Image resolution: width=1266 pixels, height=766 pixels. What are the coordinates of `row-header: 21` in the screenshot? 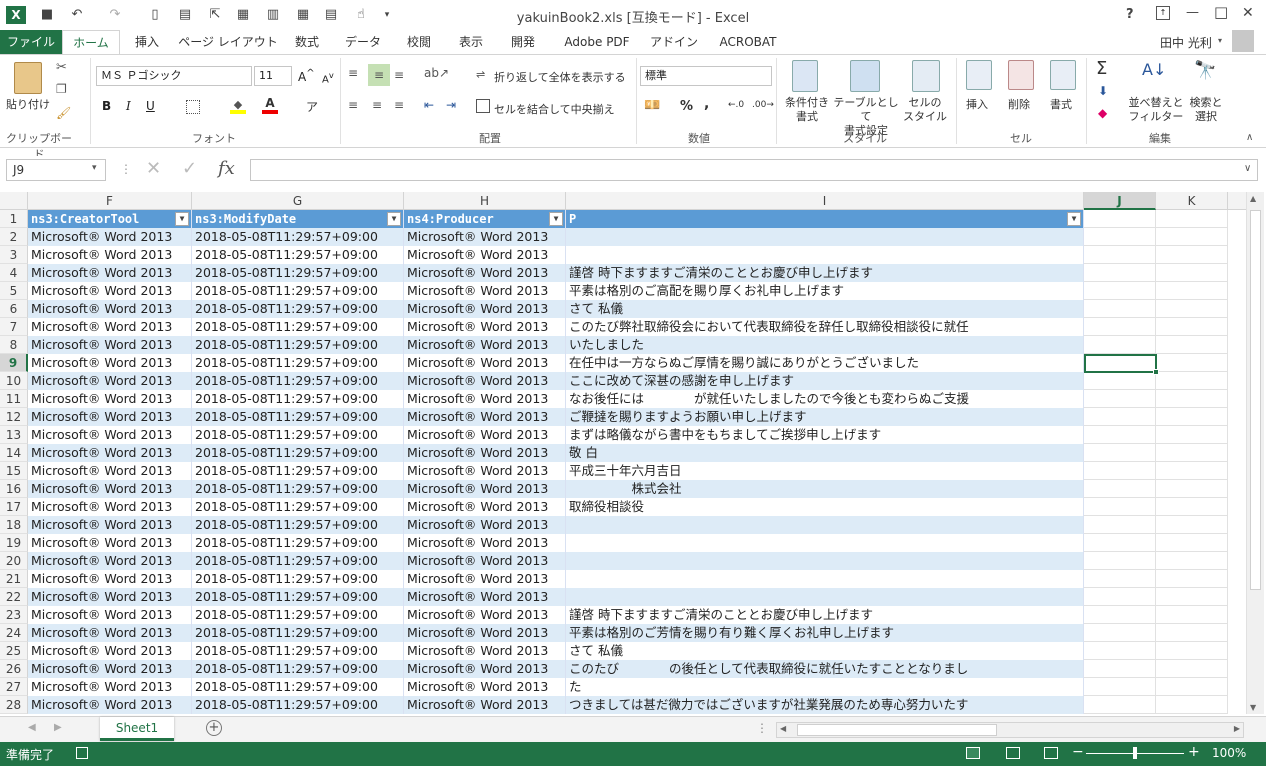 It's located at (14, 579).